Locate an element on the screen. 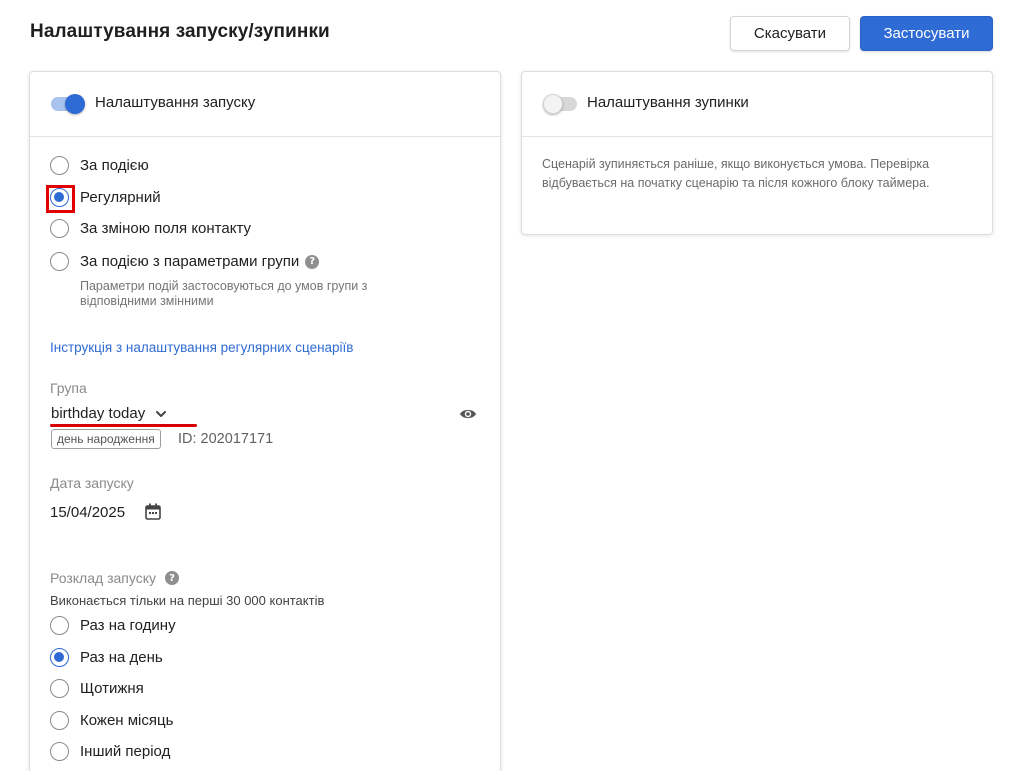  stop-settings-toggle is located at coordinates (560, 104).